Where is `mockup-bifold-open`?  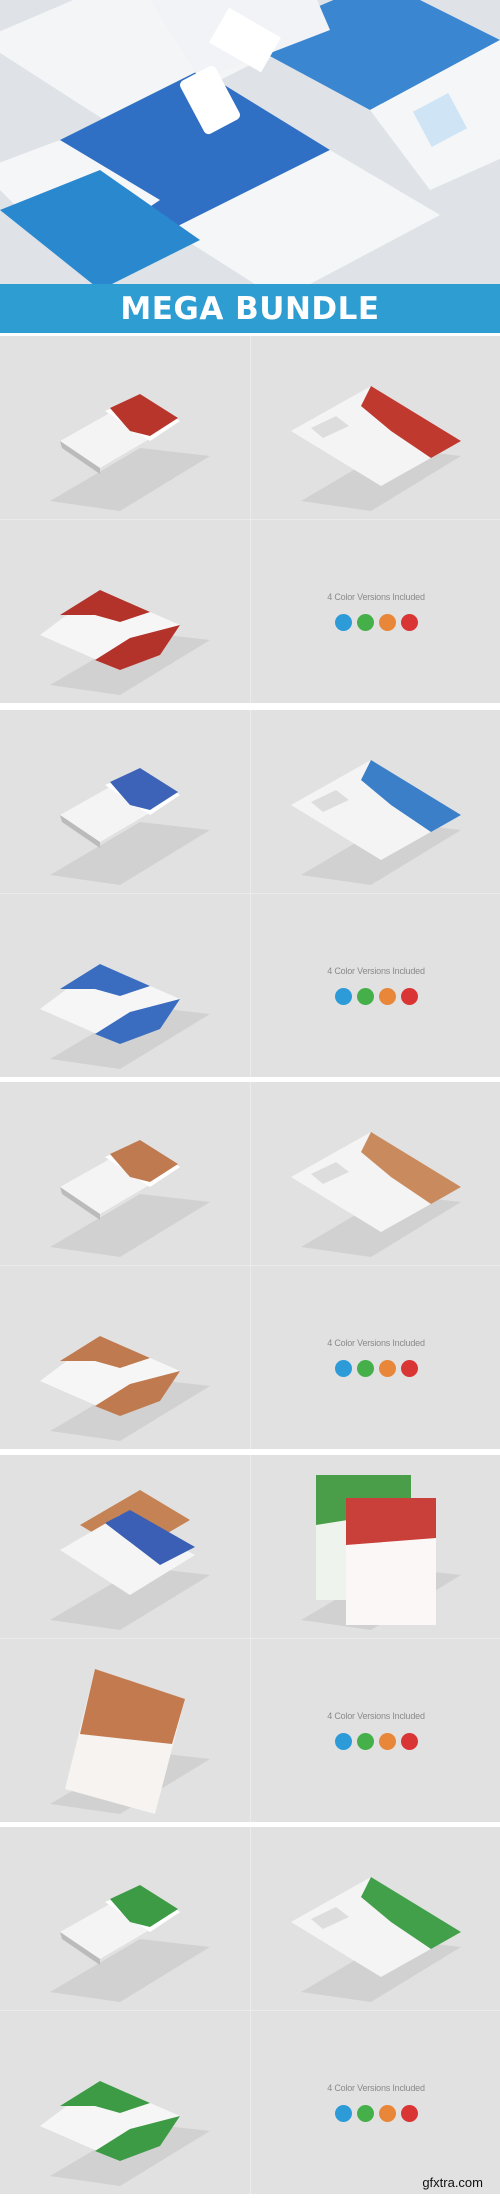
mockup-bifold-open is located at coordinates (375, 427).